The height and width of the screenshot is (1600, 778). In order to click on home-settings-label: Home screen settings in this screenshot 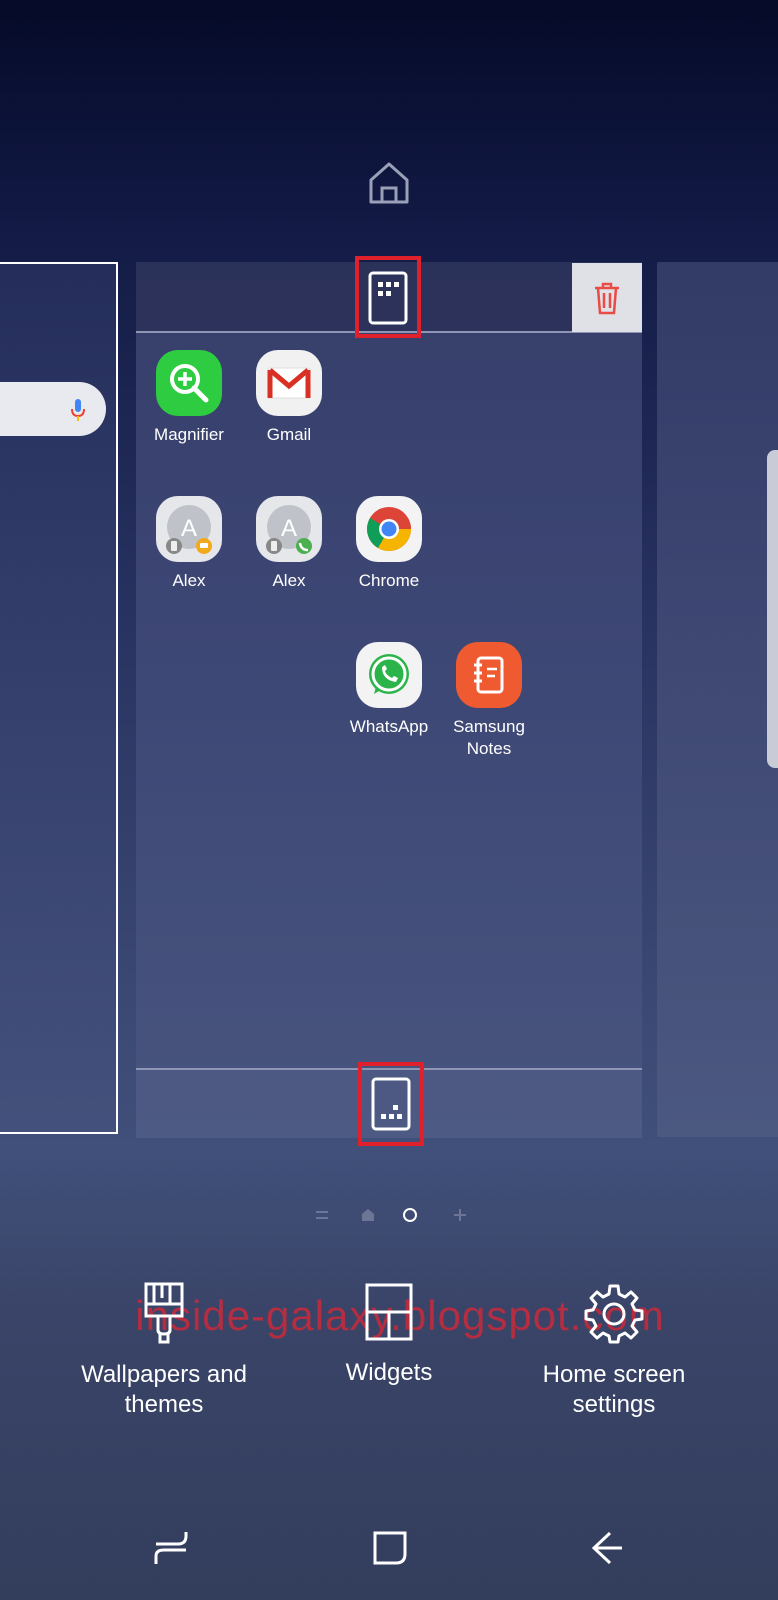, I will do `click(614, 1389)`.